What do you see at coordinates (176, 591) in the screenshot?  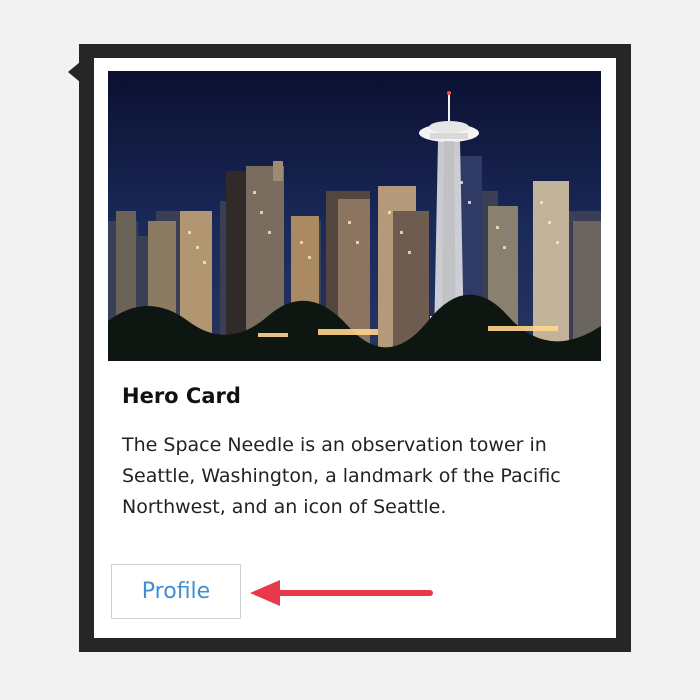 I see `profile-button: Profile` at bounding box center [176, 591].